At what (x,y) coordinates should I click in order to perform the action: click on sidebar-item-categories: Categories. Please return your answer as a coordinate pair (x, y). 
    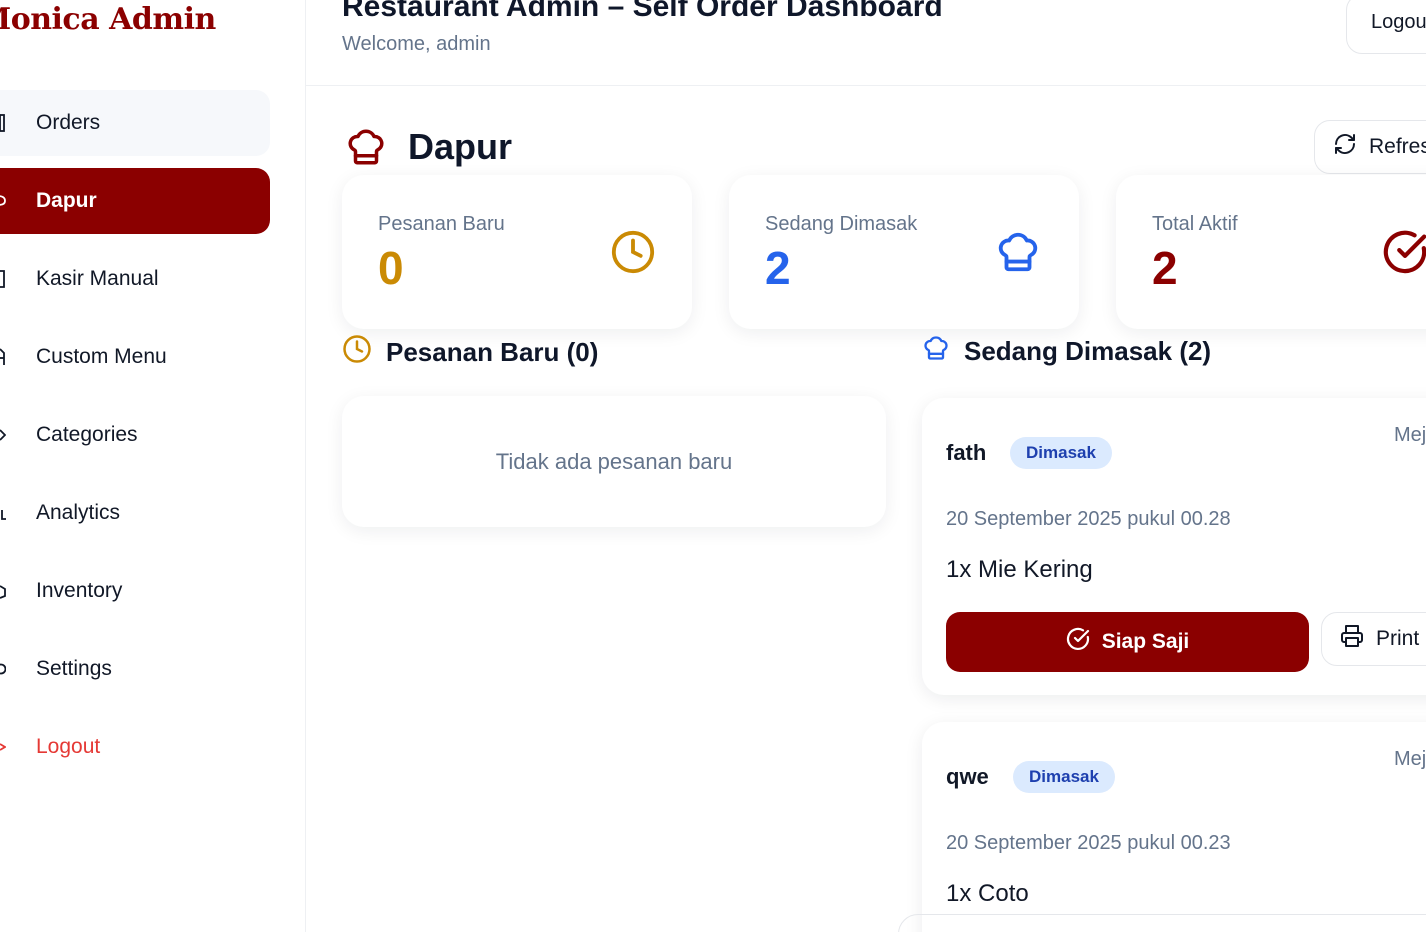
    Looking at the image, I should click on (135, 435).